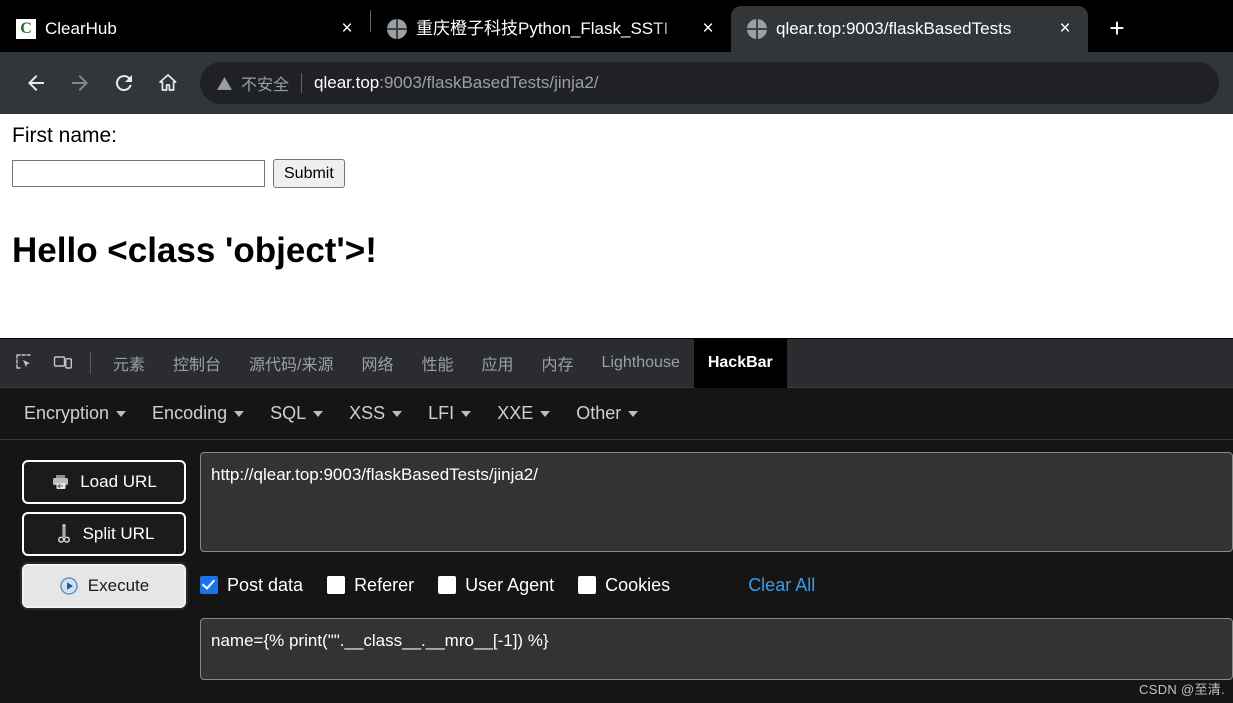 Image resolution: width=1233 pixels, height=703 pixels. What do you see at coordinates (64, 534) in the screenshot?
I see `split-url-icon` at bounding box center [64, 534].